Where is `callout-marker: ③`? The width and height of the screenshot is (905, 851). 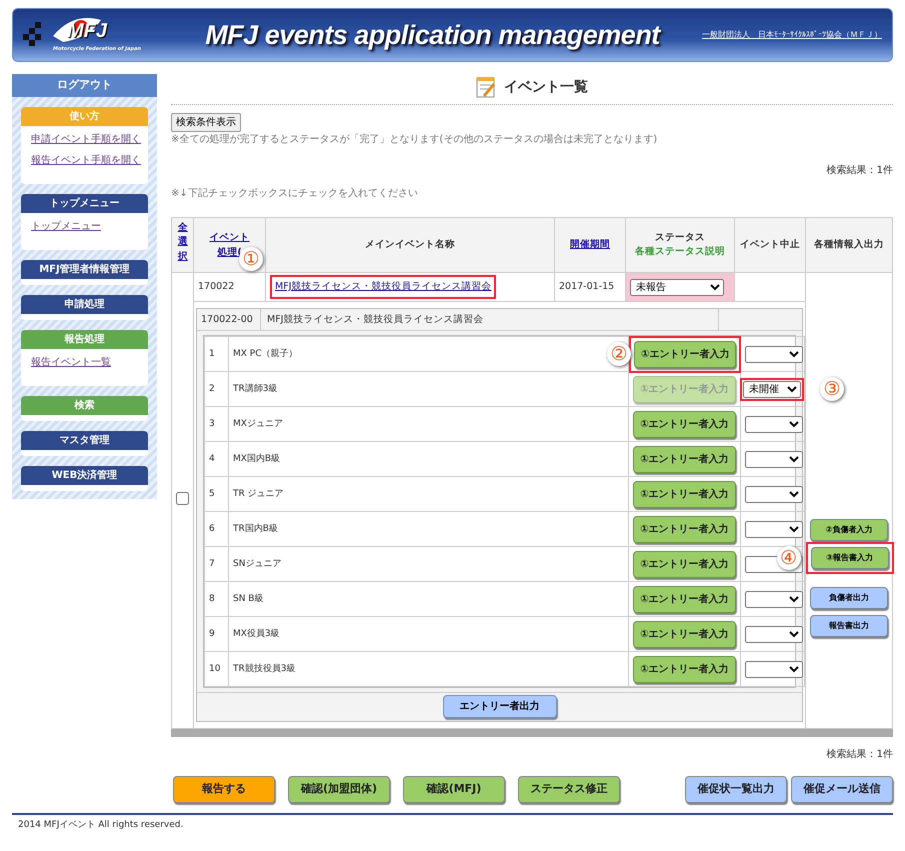 callout-marker: ③ is located at coordinates (832, 389).